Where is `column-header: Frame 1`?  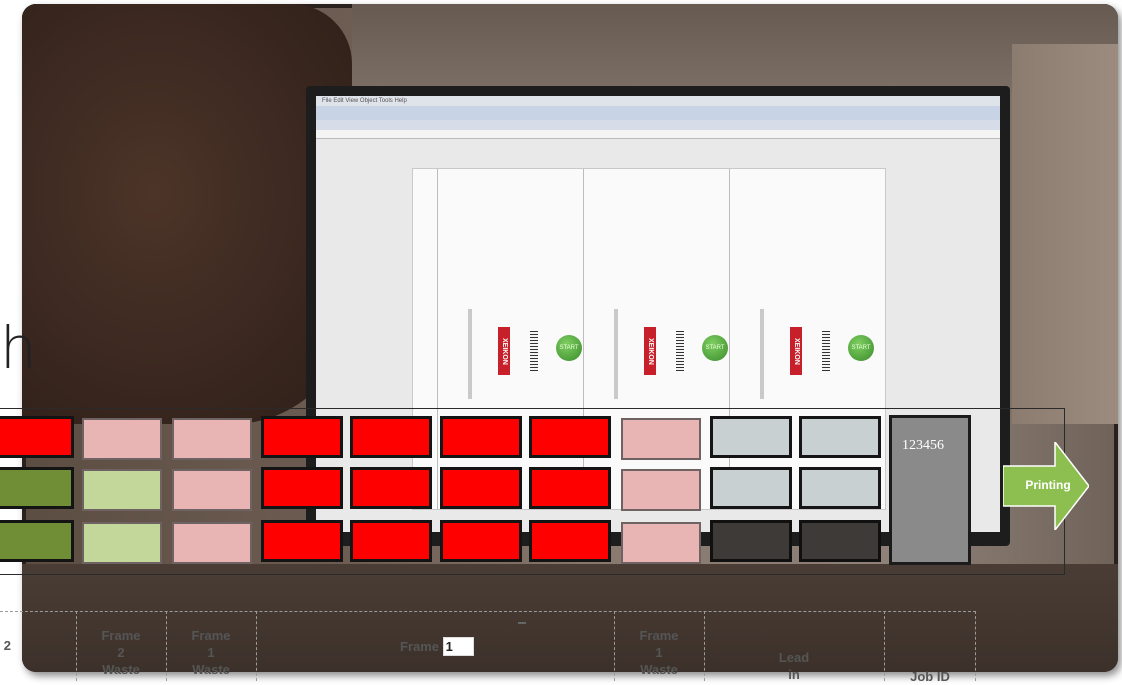 column-header: Frame 1 is located at coordinates (455, 646).